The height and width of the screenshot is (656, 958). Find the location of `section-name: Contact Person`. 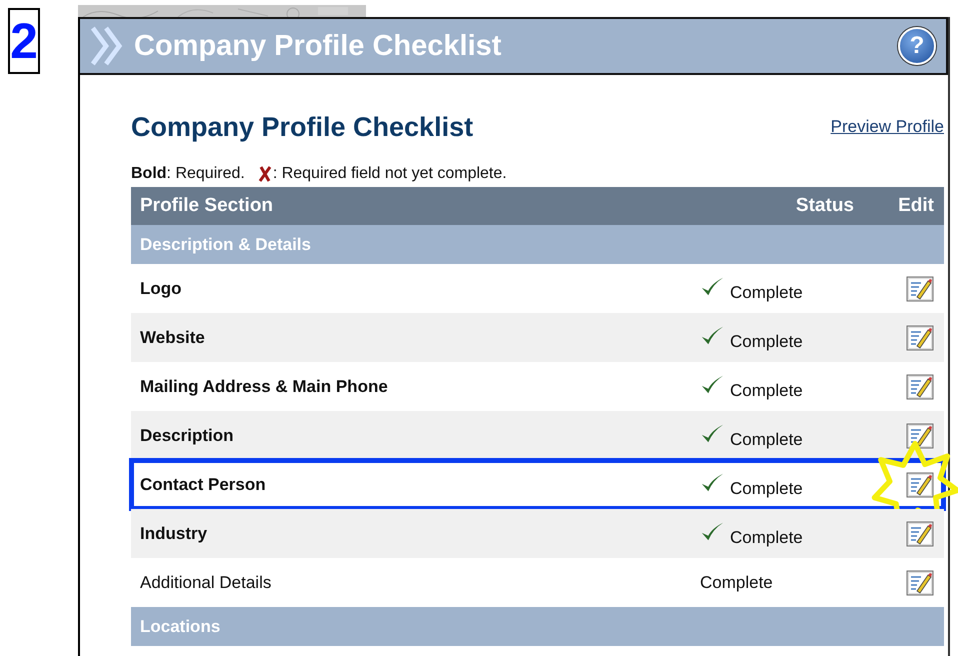

section-name: Contact Person is located at coordinates (203, 484).